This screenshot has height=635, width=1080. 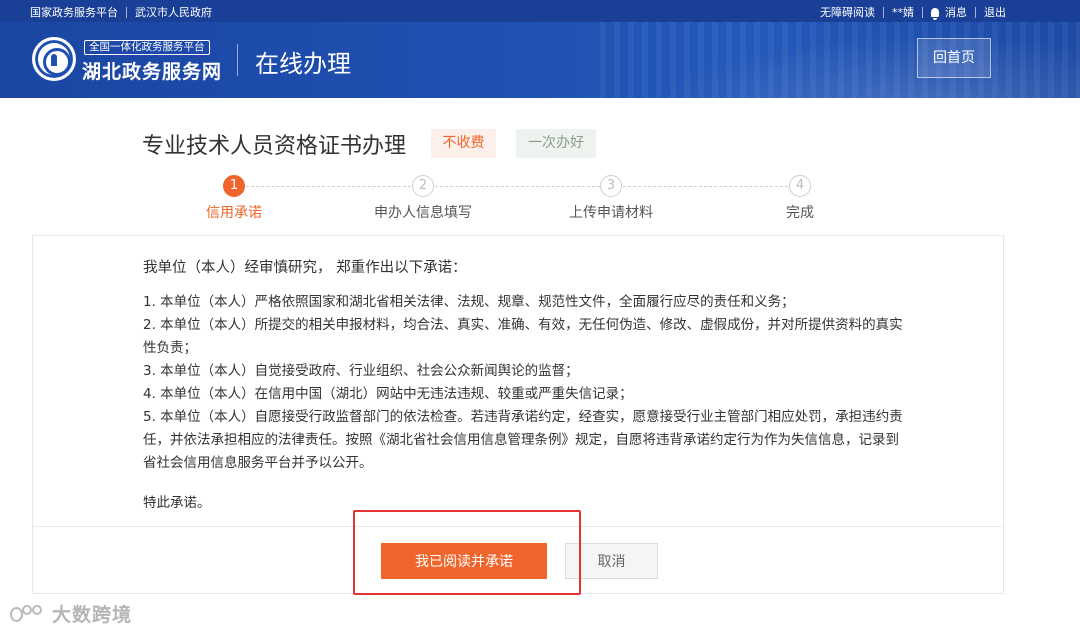 What do you see at coordinates (556, 143) in the screenshot?
I see `one-visit-tag: 一次办好` at bounding box center [556, 143].